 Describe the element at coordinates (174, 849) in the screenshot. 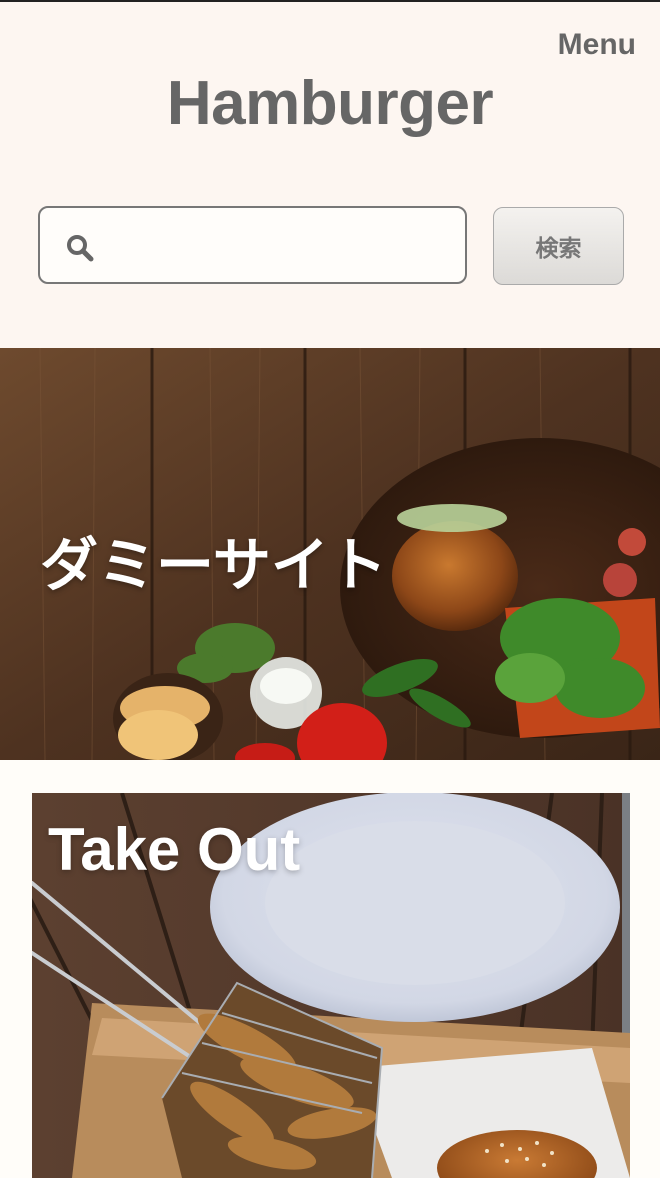

I see `takeout-title: Take Out` at that location.